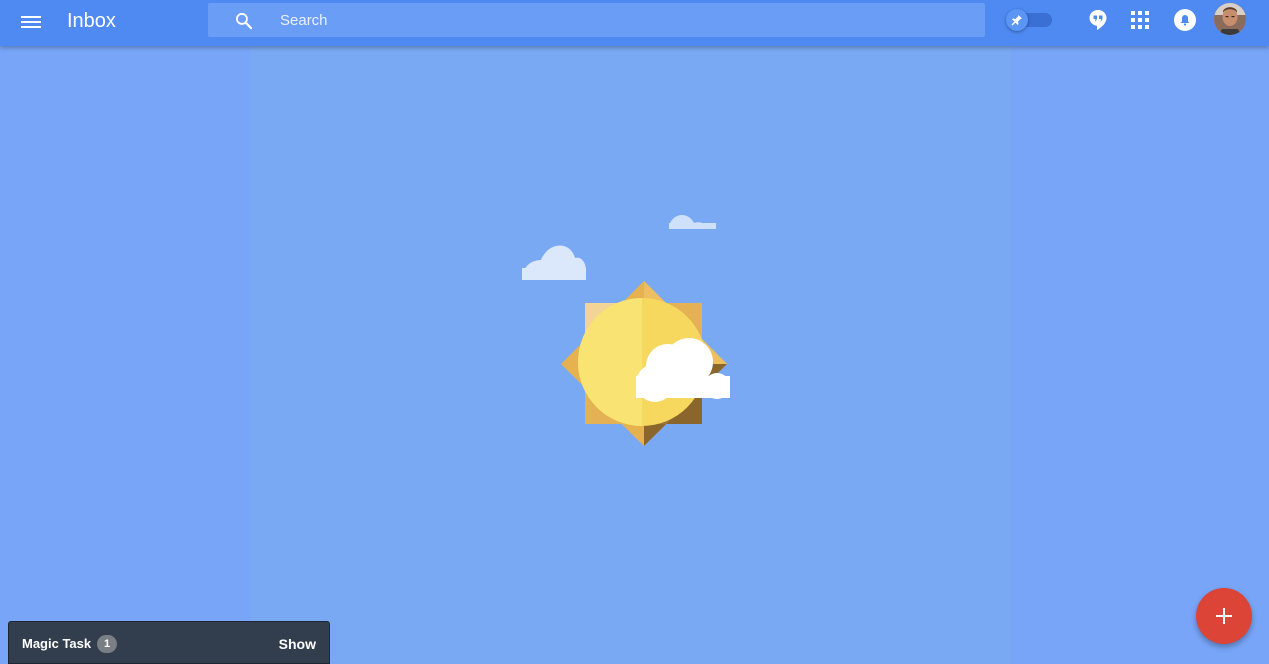 The width and height of the screenshot is (1269, 664). I want to click on plus-icon, so click(1224, 616).